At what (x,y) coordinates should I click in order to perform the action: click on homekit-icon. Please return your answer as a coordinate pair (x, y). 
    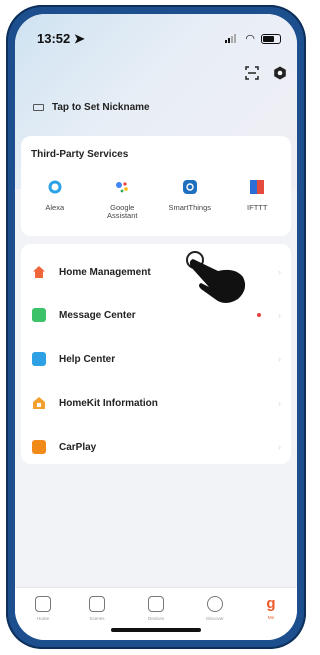
    Looking at the image, I should click on (39, 403).